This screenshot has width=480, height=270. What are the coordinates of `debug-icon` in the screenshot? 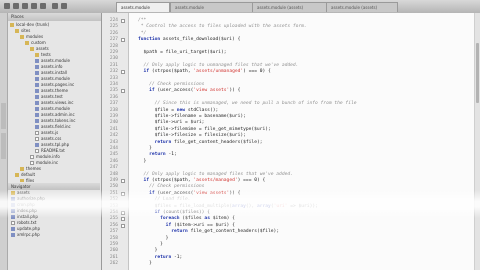 It's located at (64, 6).